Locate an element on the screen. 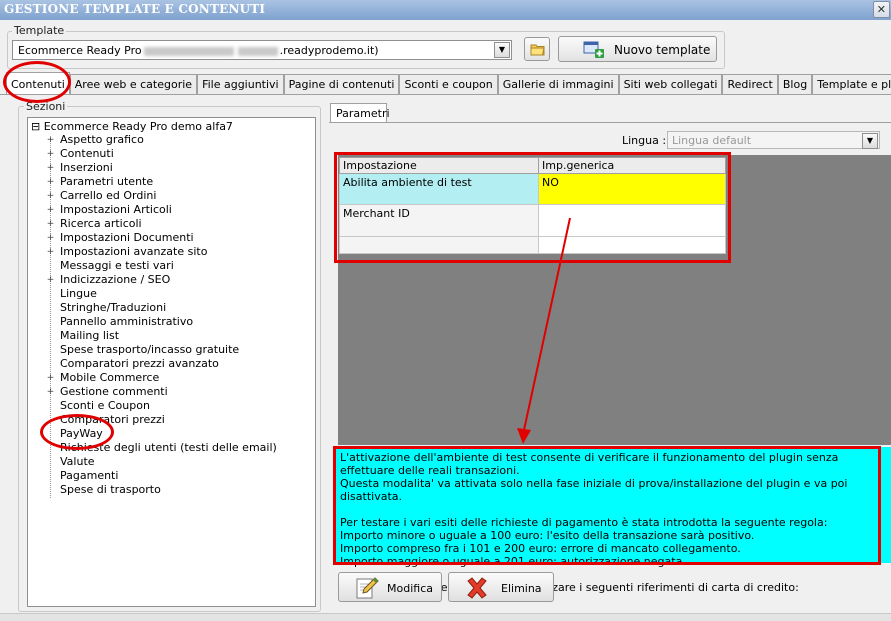  tree-item: + Inserzioni is located at coordinates (171, 168).